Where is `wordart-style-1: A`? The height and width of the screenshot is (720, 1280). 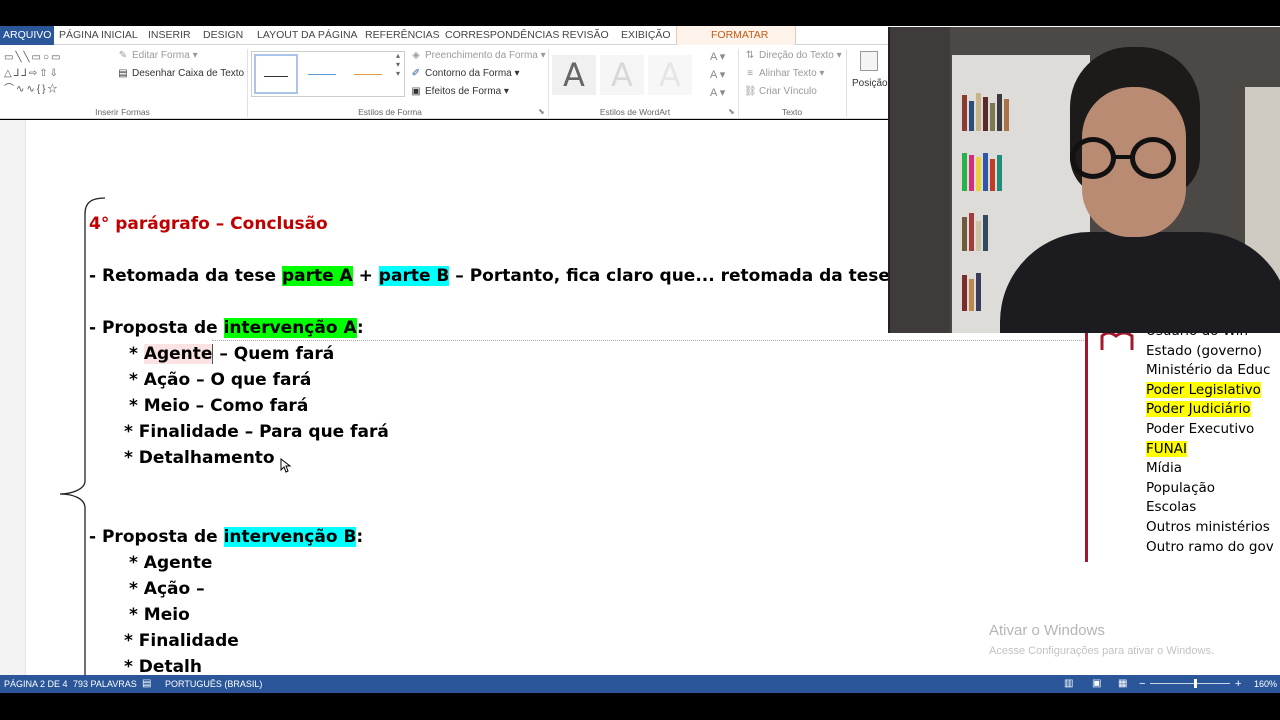 wordart-style-1: A is located at coordinates (574, 75).